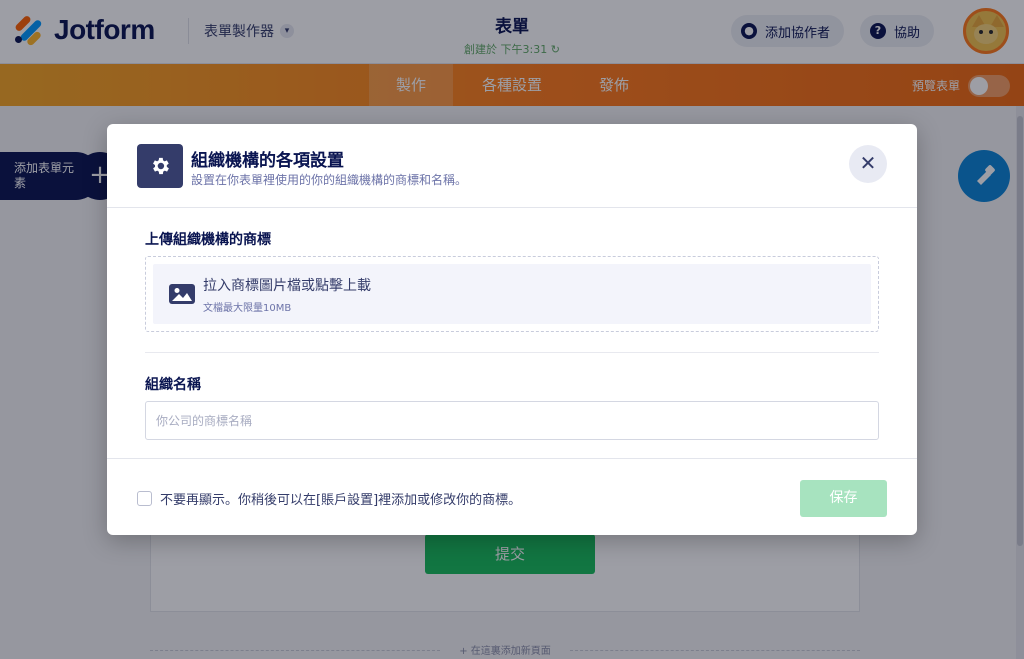  I want to click on upload-area: 拉入商標圖片檔或點擊上載 文檔最大限量10MB, so click(512, 294).